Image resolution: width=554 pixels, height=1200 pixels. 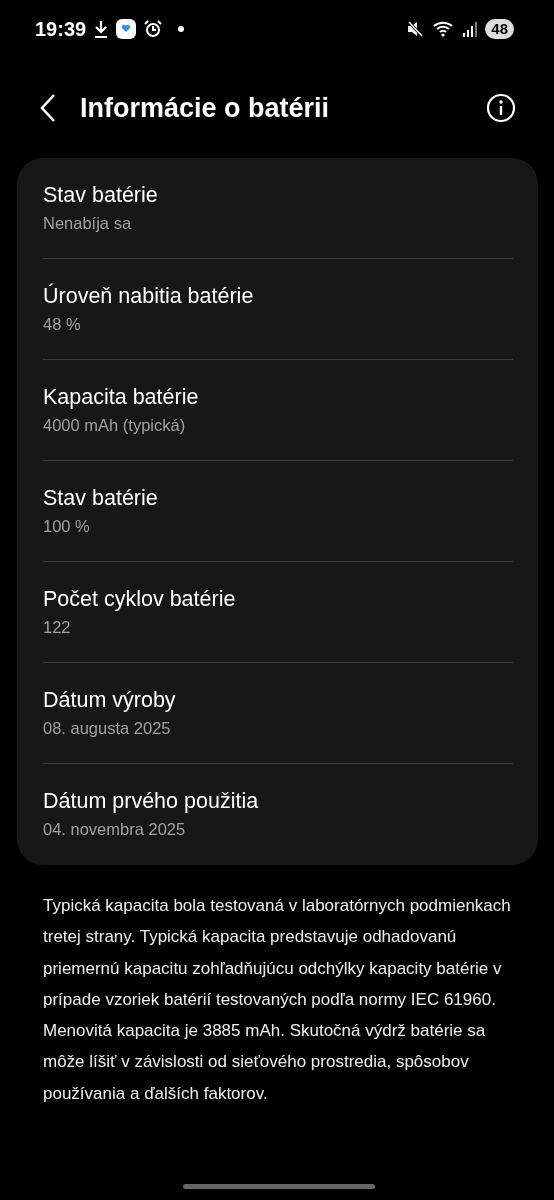 What do you see at coordinates (115, 425) in the screenshot?
I see `setting-value: 4000 mAh (typická)` at bounding box center [115, 425].